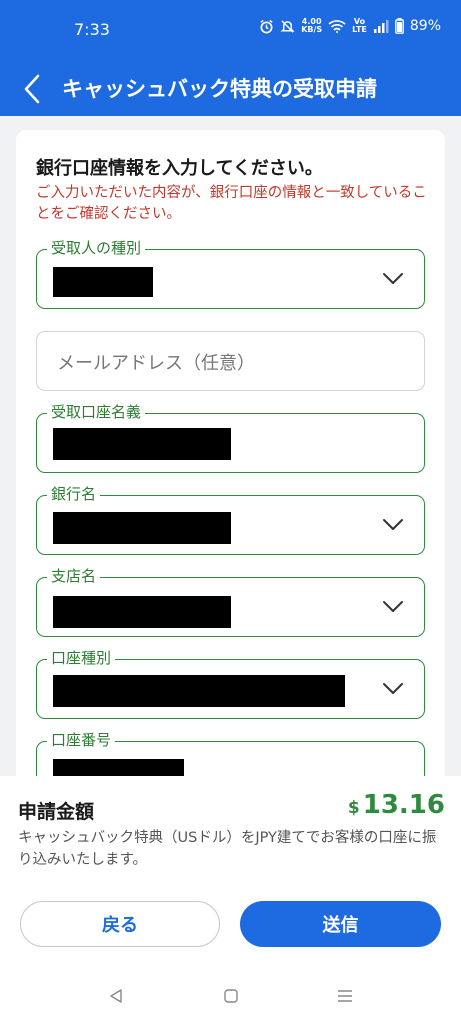 Image resolution: width=461 pixels, height=1024 pixels. Describe the element at coordinates (231, 203) in the screenshot. I see `form-warning: ご入力いただいた内容が、銀行口座の情報と一致していることをご確認ください。` at that location.